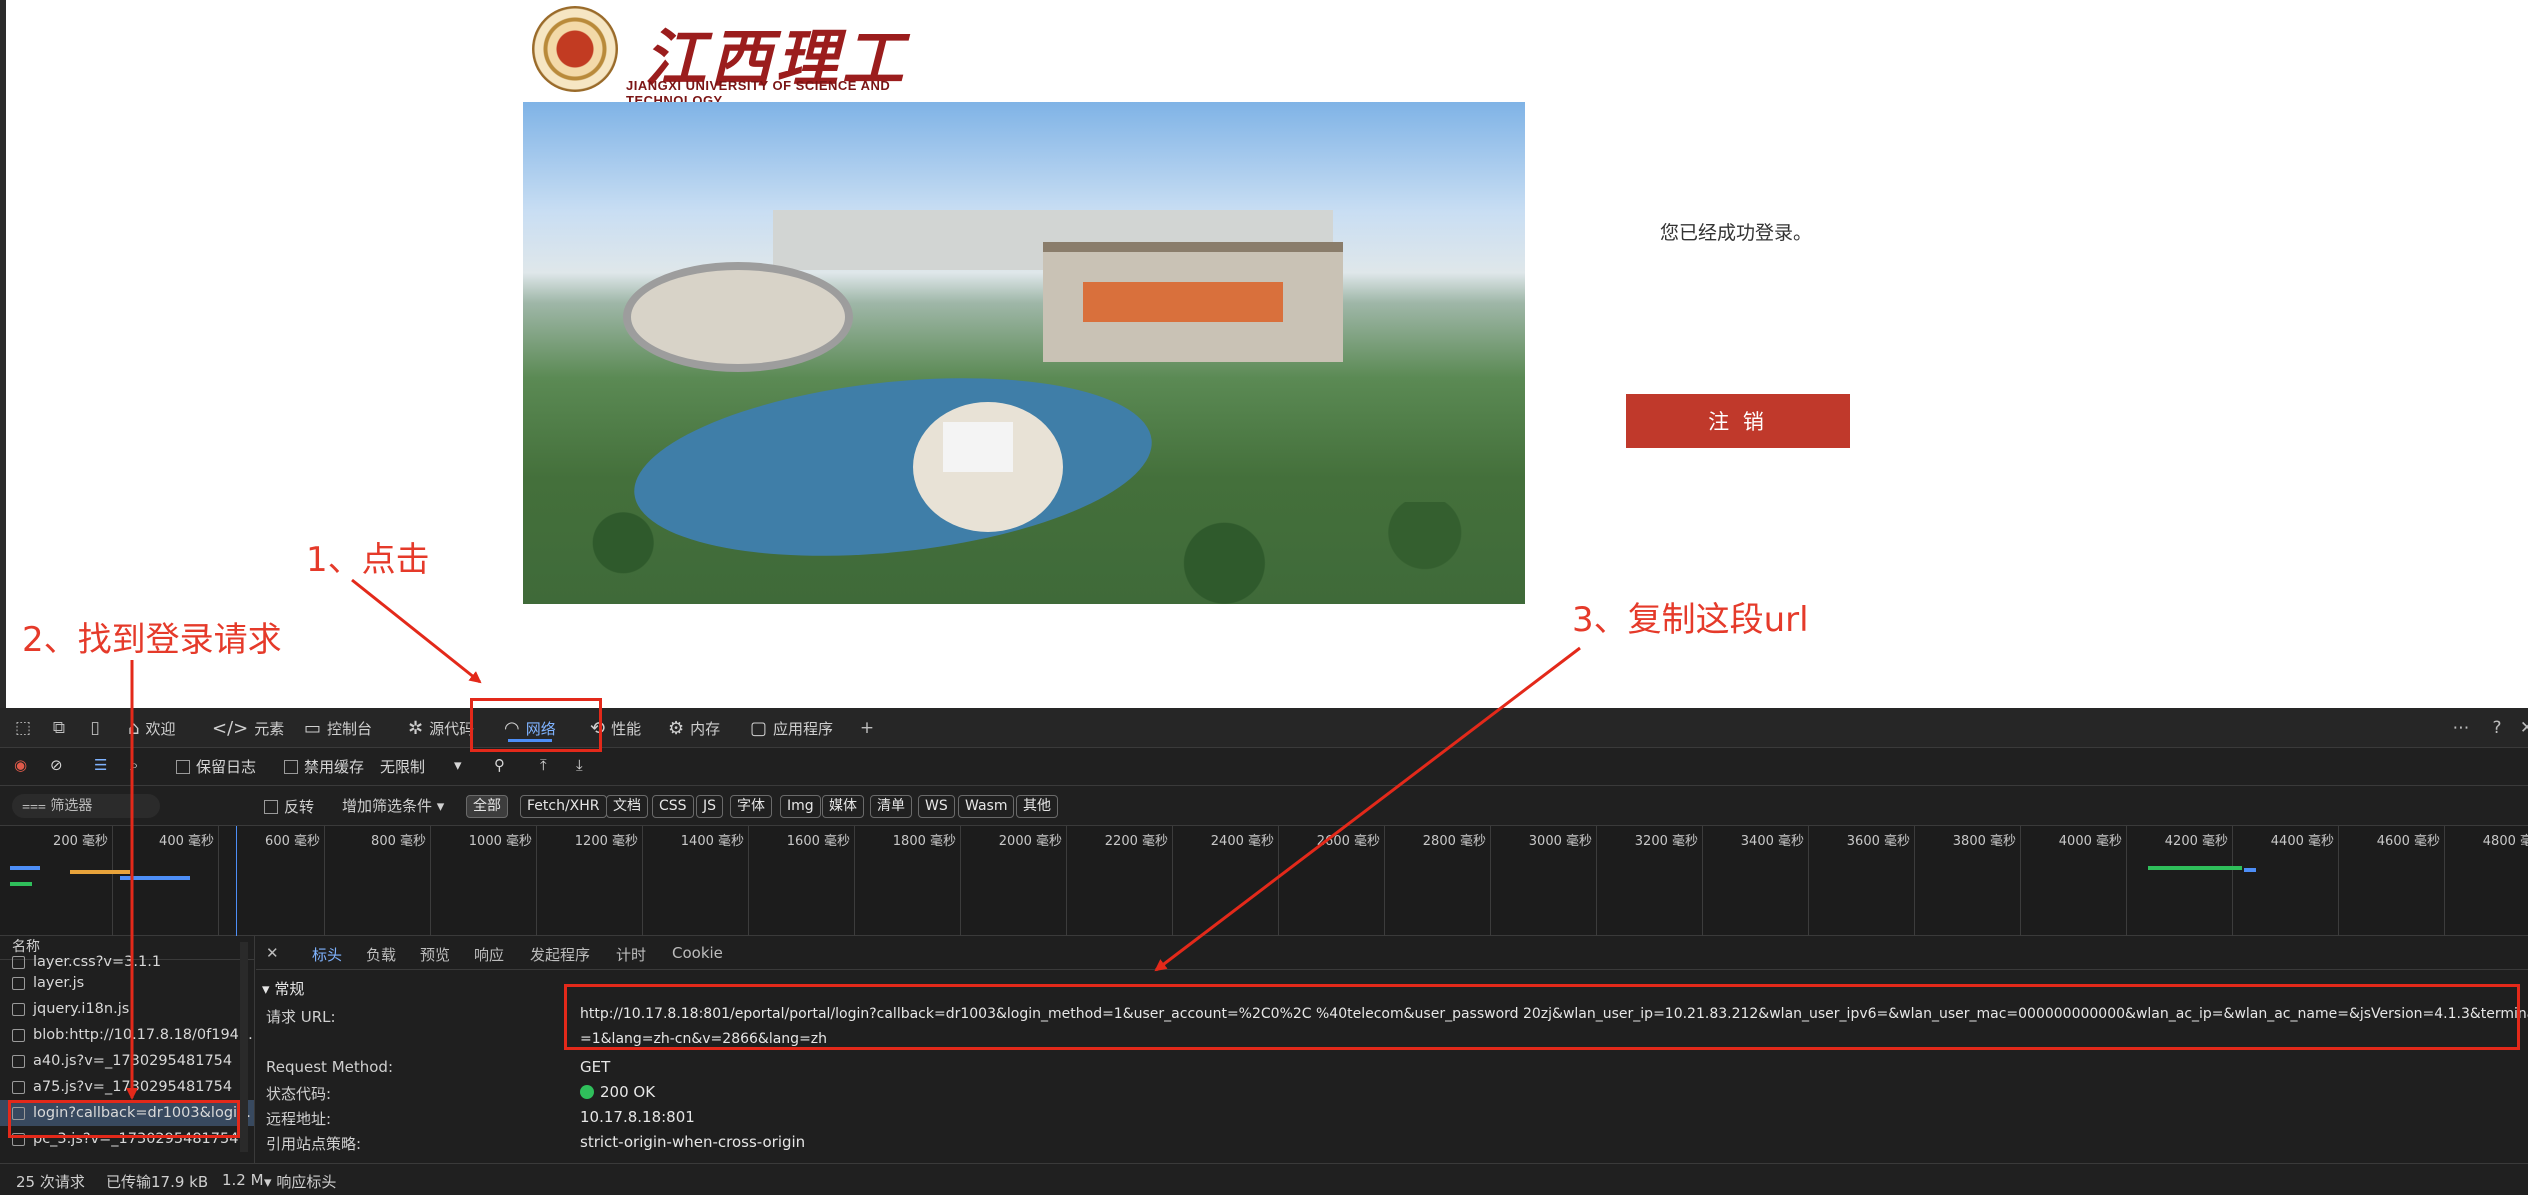 The width and height of the screenshot is (2528, 1195). What do you see at coordinates (306, 1182) in the screenshot?
I see `response-headers-label: 响应标头` at bounding box center [306, 1182].